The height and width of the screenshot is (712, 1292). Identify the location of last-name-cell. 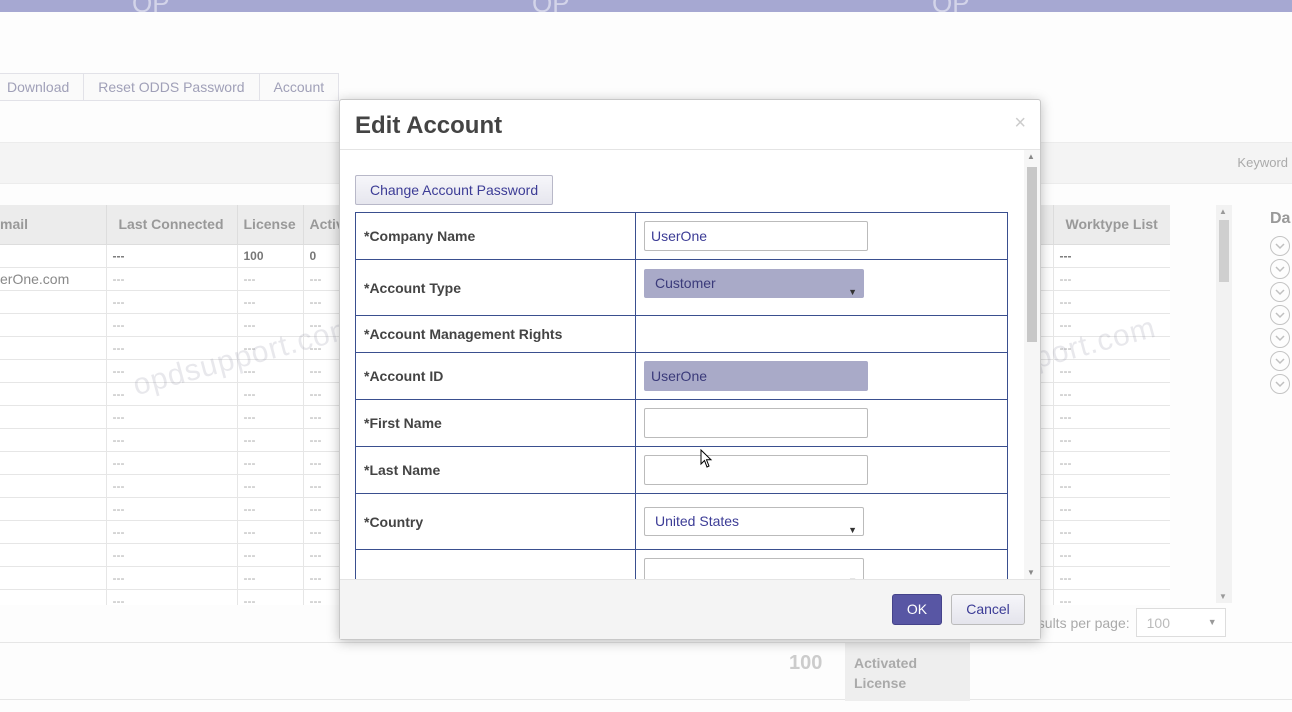
(821, 470).